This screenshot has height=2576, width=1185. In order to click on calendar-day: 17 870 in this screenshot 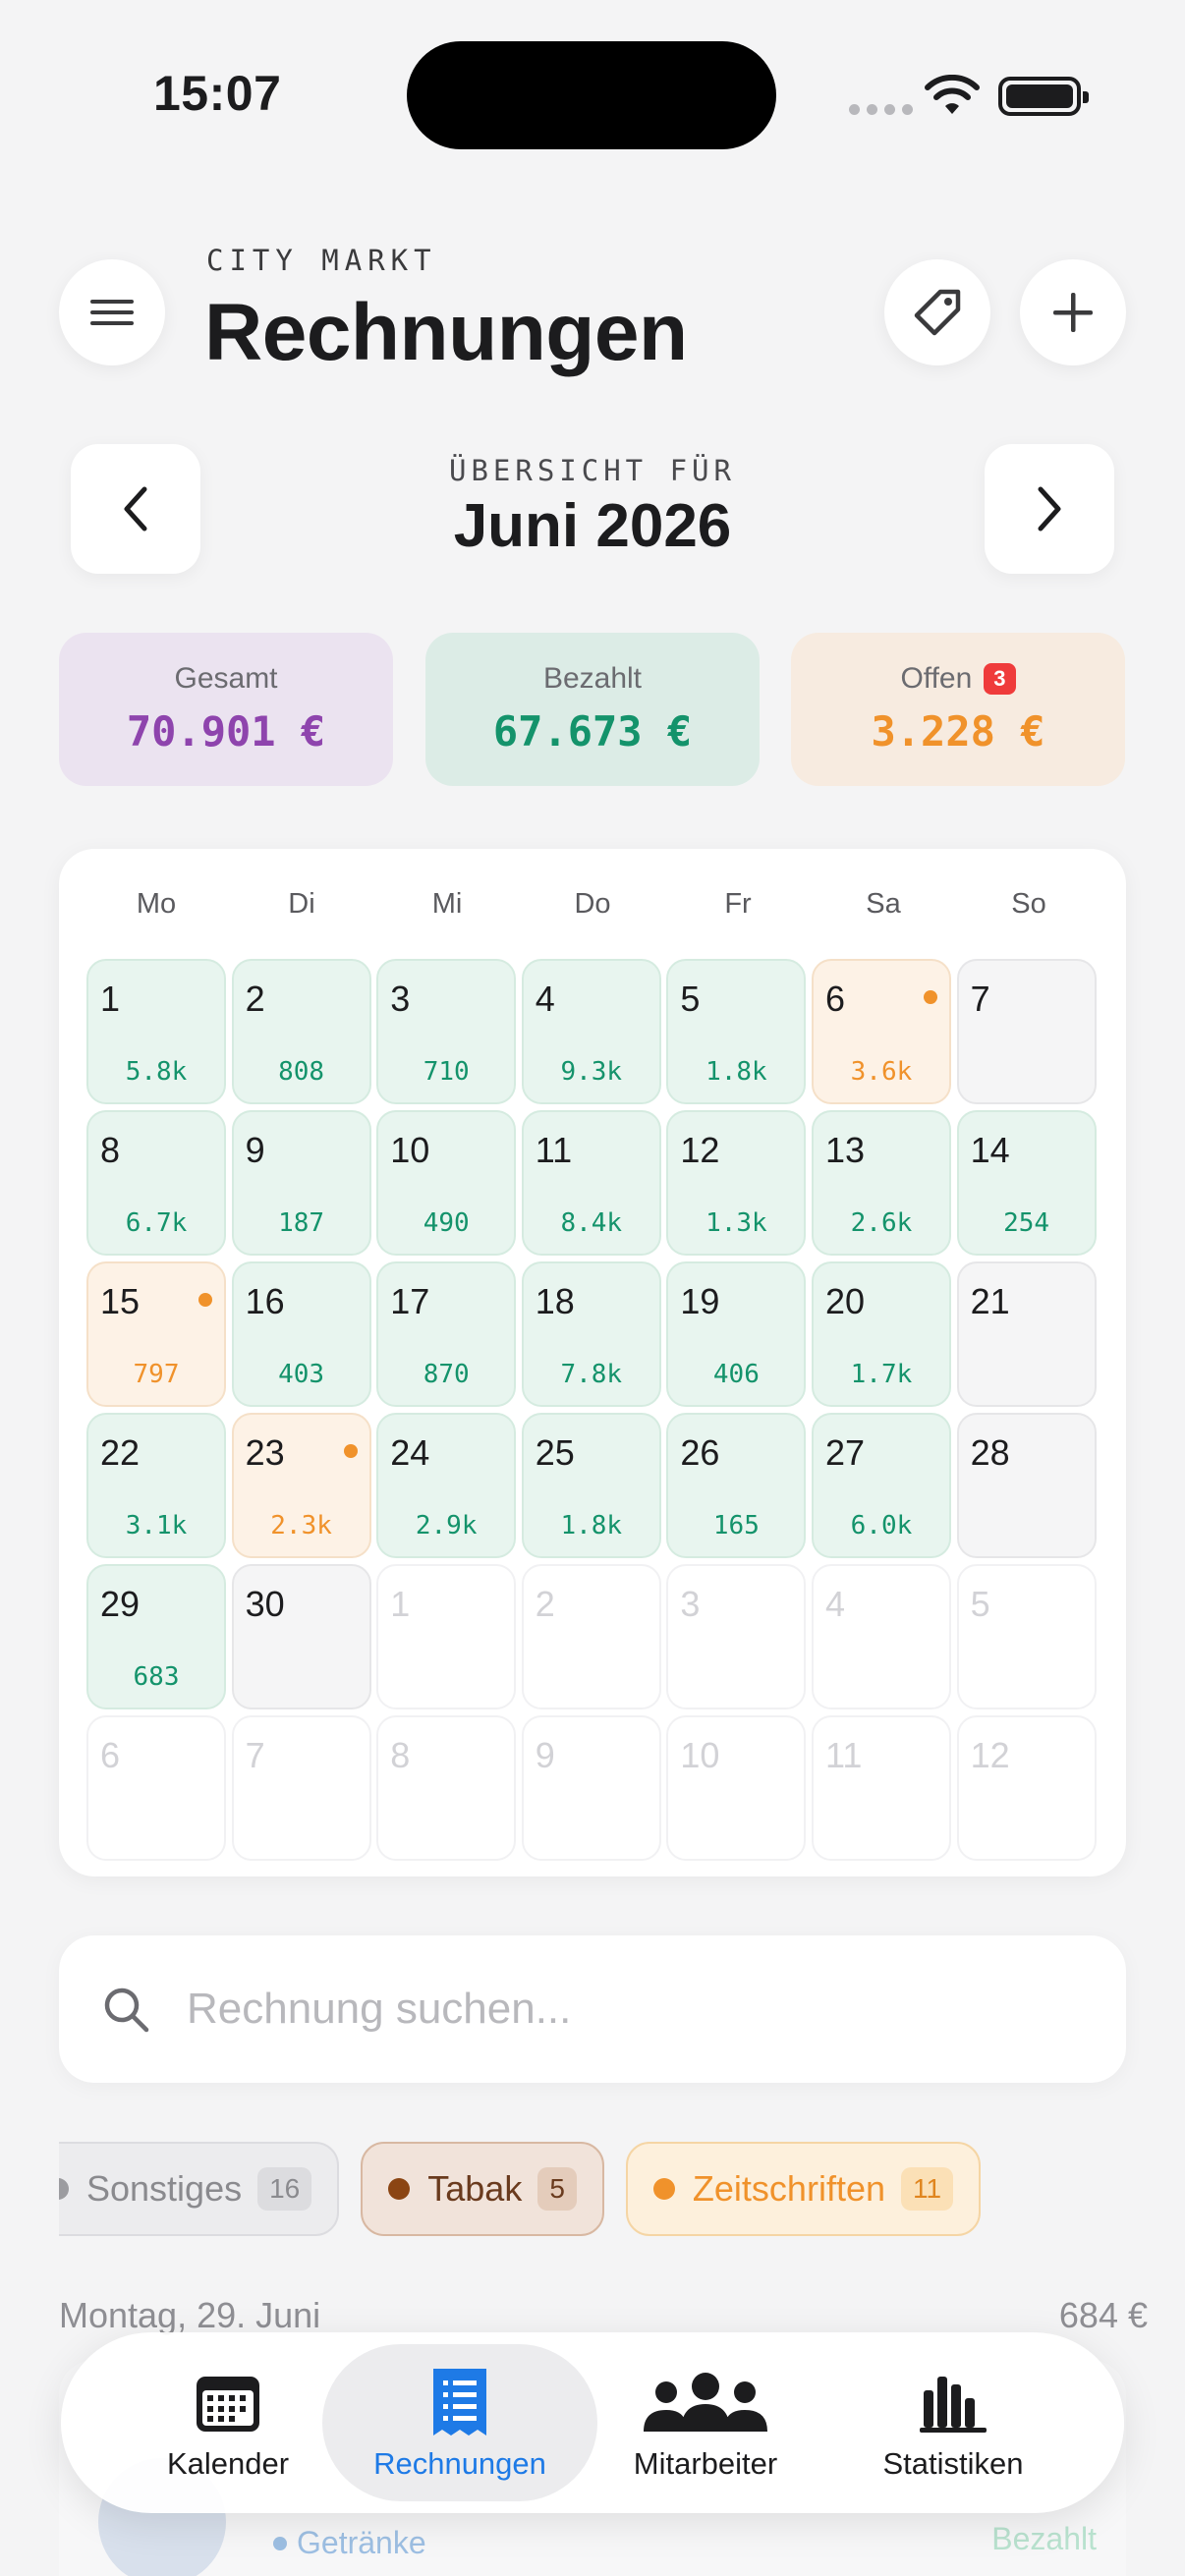, I will do `click(447, 1334)`.